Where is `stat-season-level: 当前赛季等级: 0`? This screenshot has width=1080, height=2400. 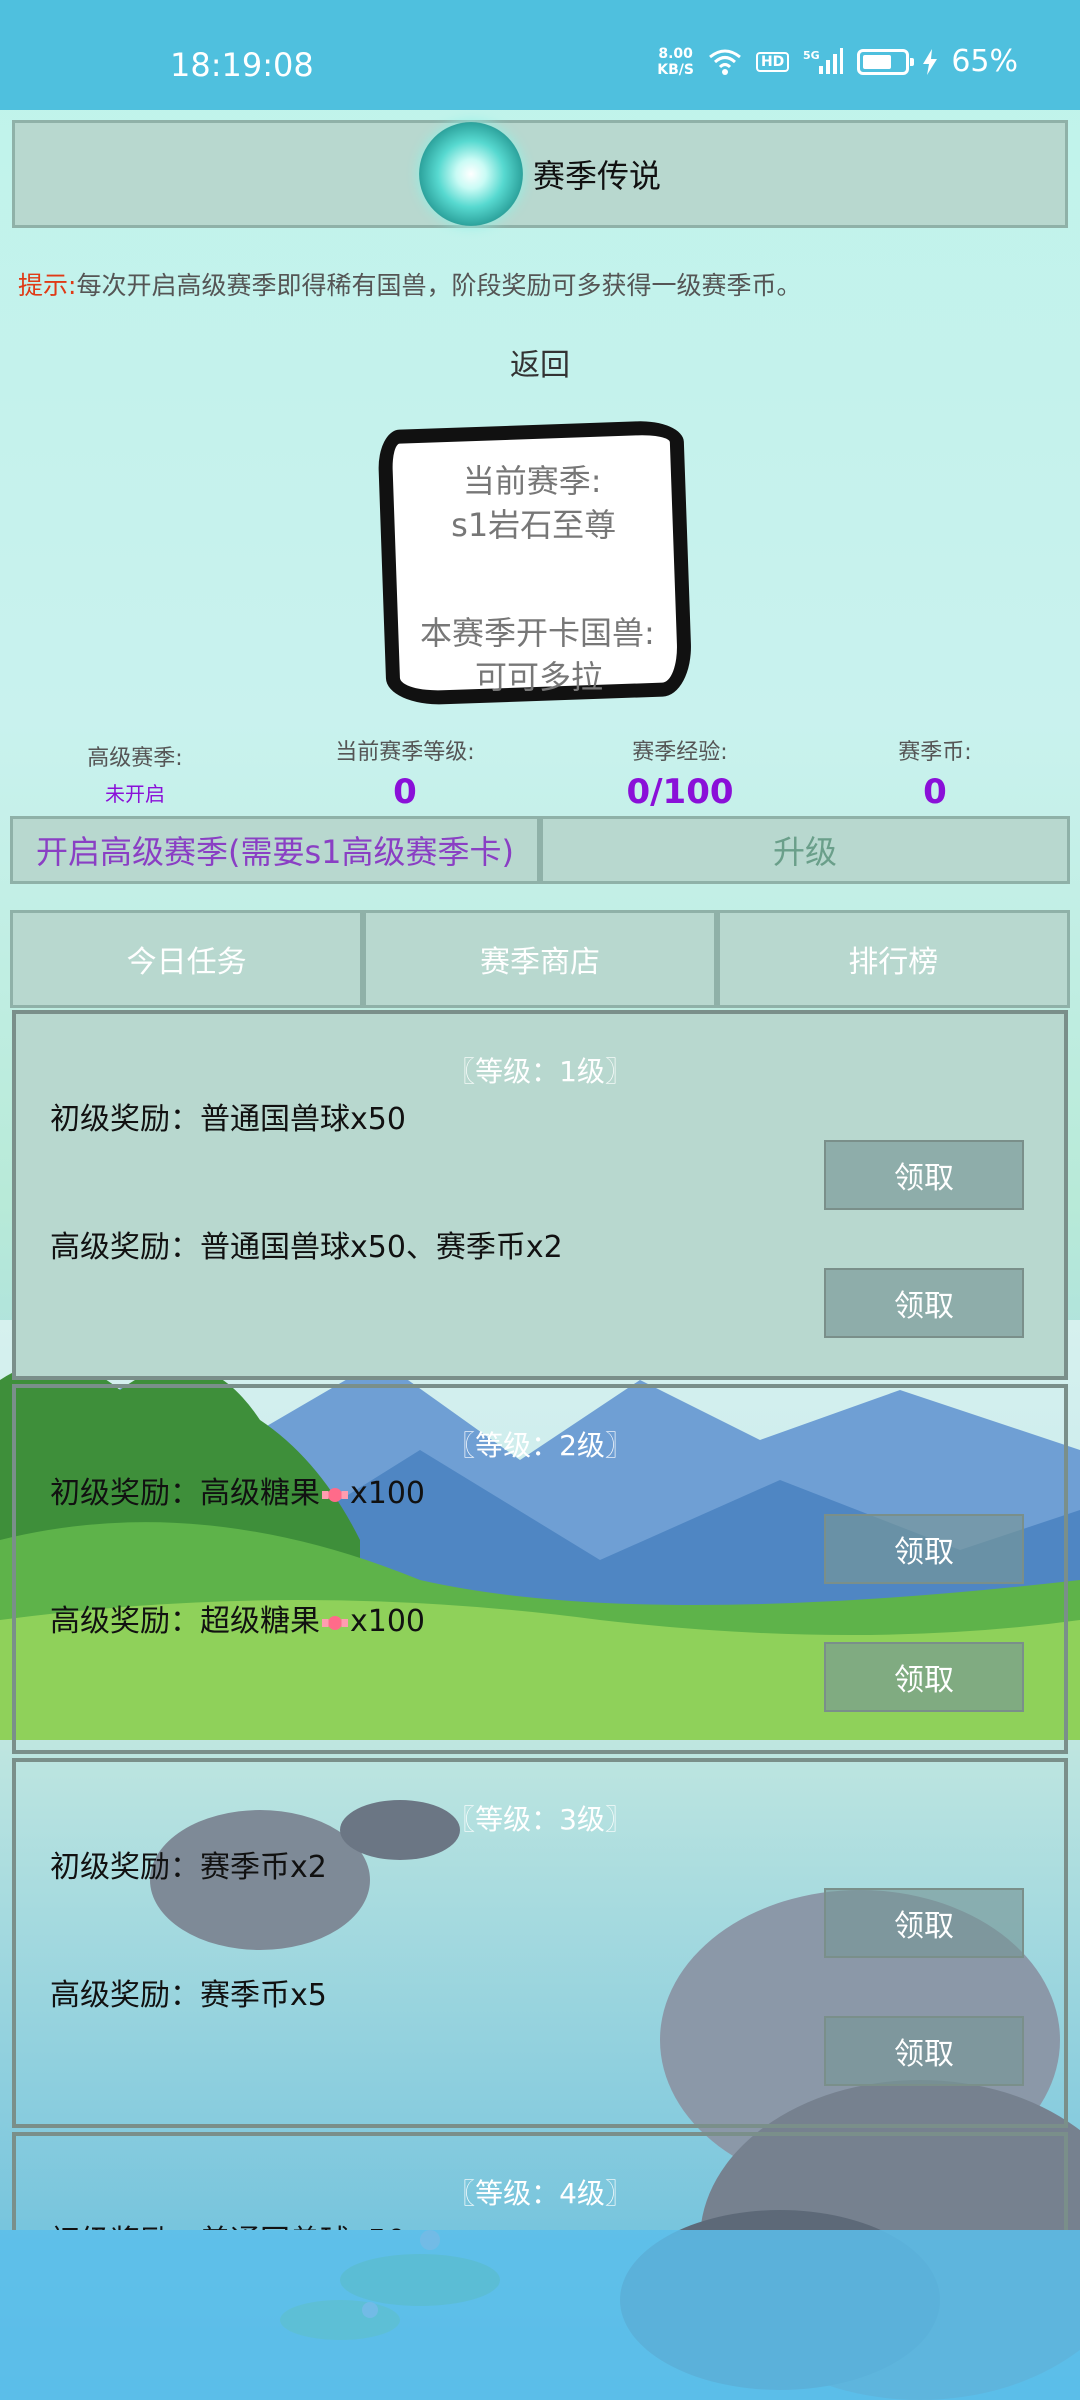
stat-season-level: 当前赛季等级: 0 is located at coordinates (405, 773).